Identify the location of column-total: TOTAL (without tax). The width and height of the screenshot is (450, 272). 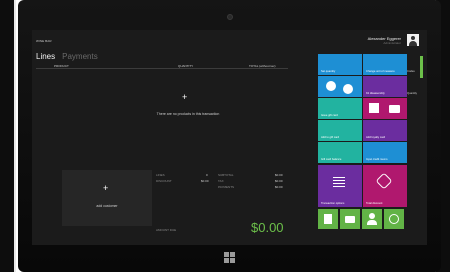
(262, 66).